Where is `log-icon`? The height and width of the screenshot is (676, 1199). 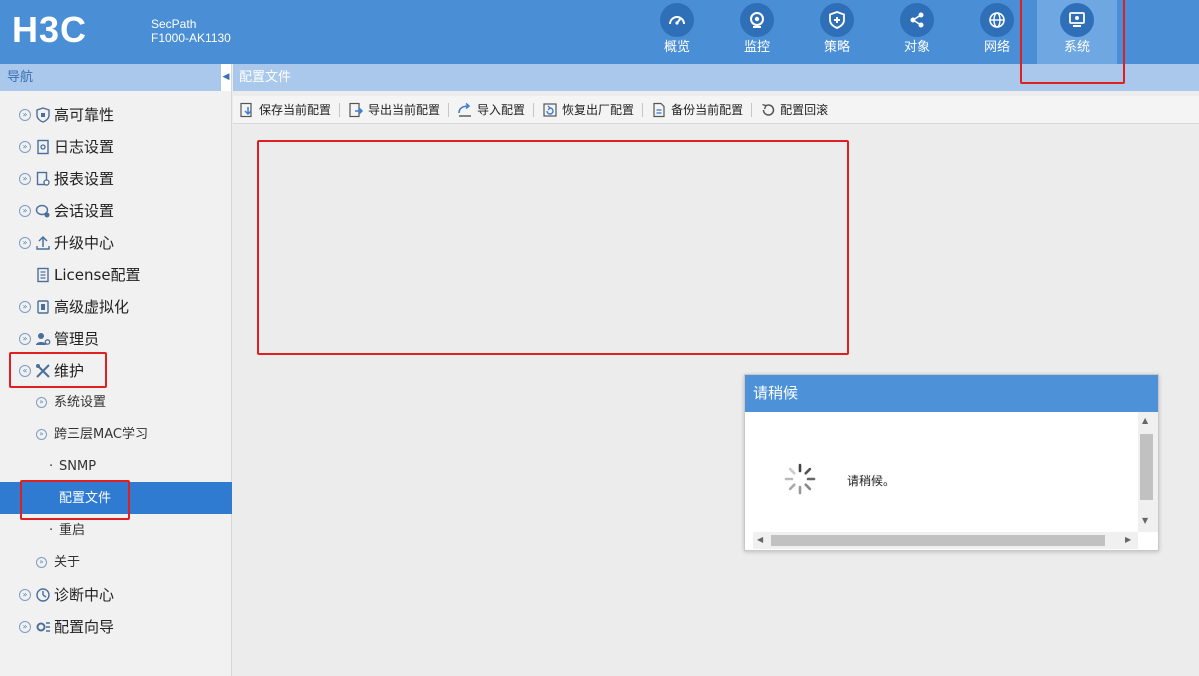
log-icon is located at coordinates (43, 147).